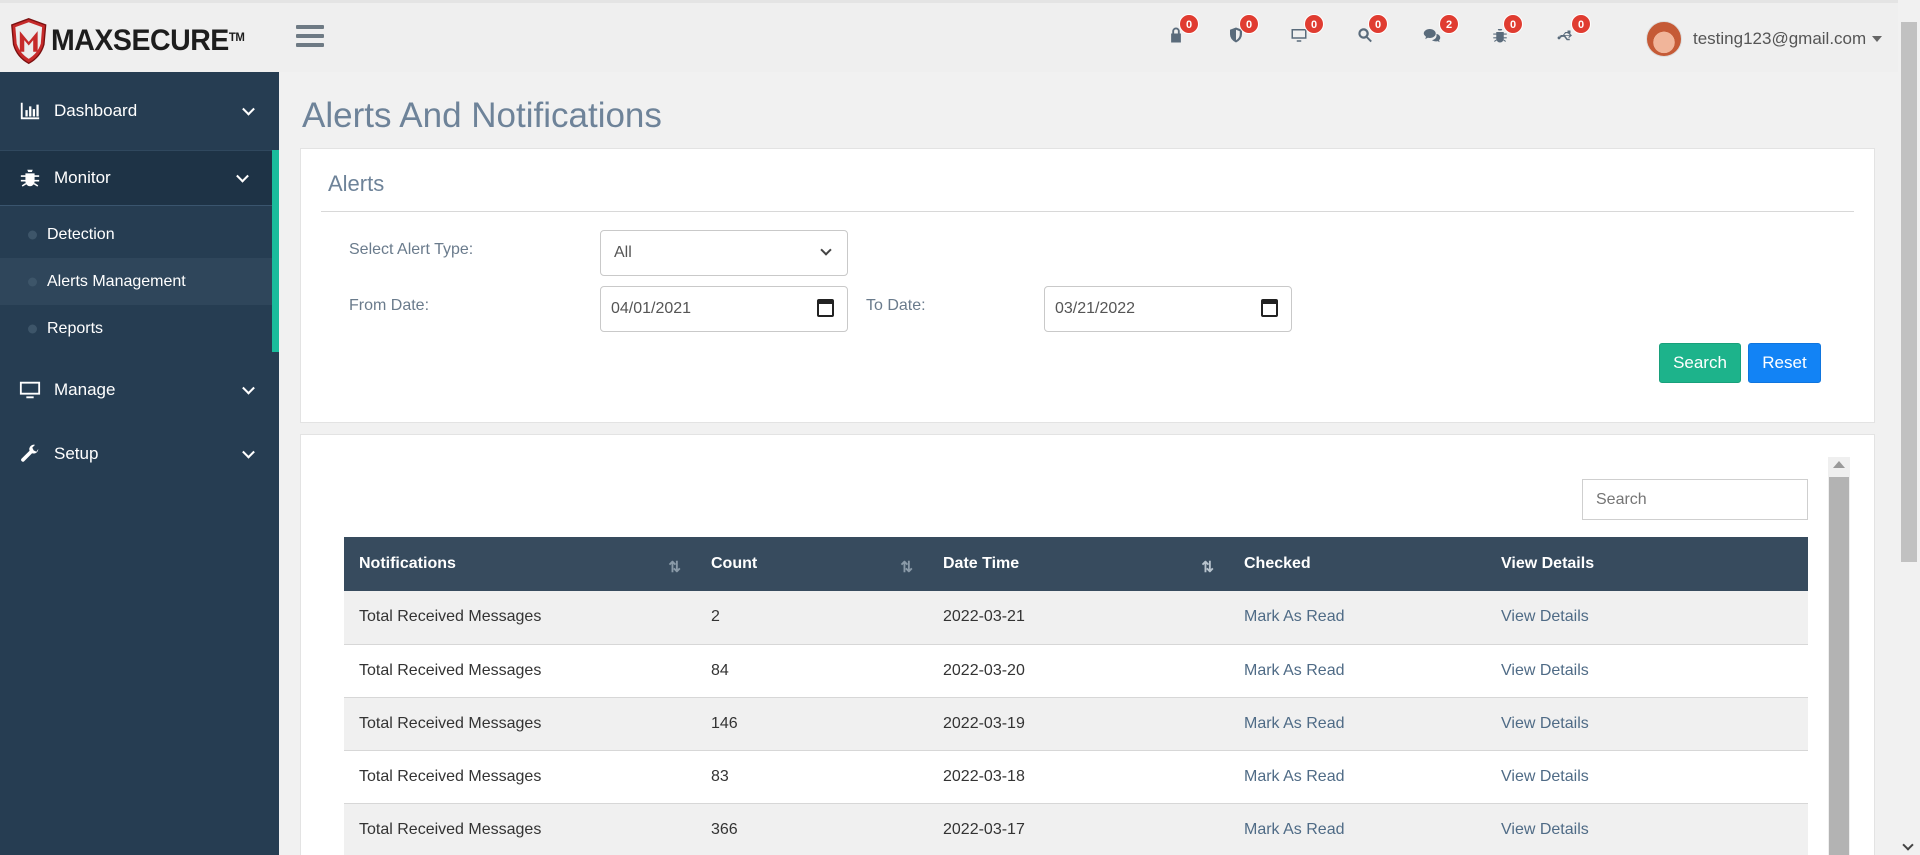 The height and width of the screenshot is (855, 1920). I want to click on to-date-label: To Date:, so click(896, 305).